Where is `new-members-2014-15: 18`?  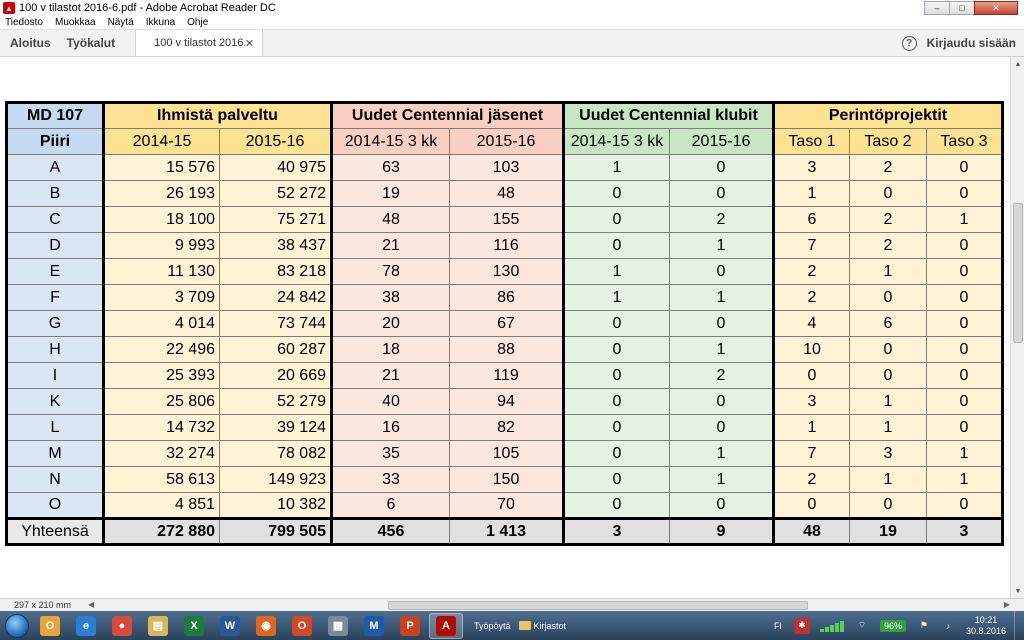
new-members-2014-15: 18 is located at coordinates (390, 349).